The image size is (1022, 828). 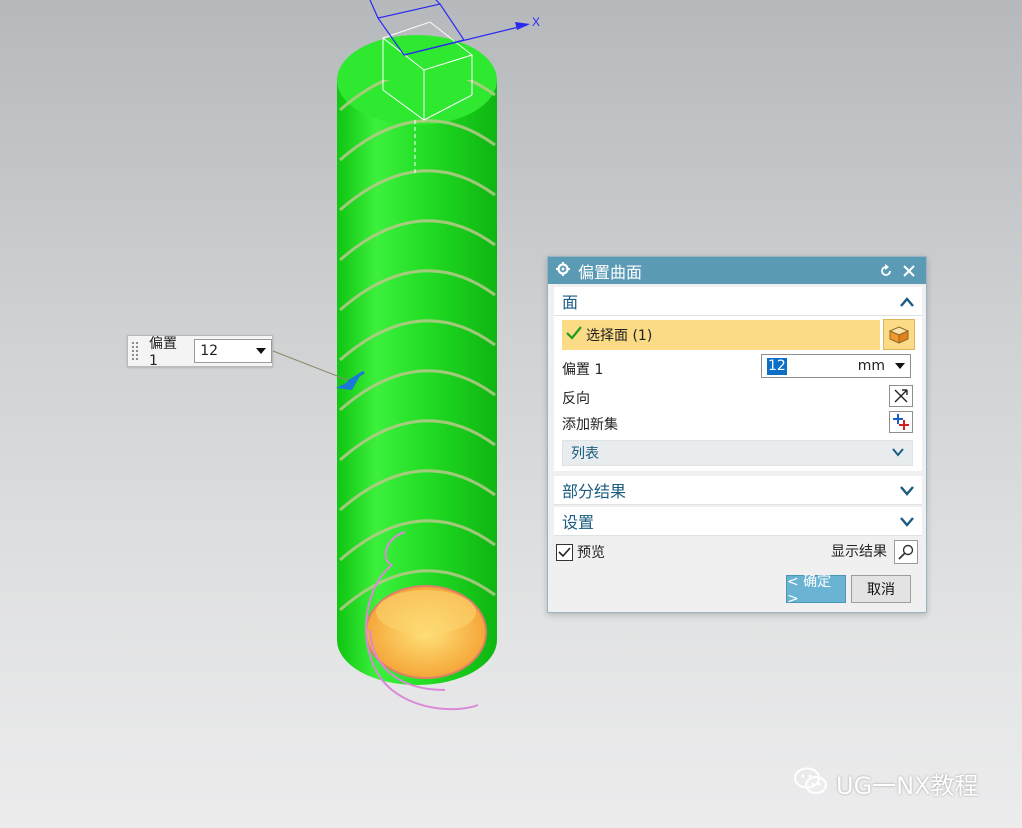 I want to click on chevron-up-icon, so click(x=907, y=301).